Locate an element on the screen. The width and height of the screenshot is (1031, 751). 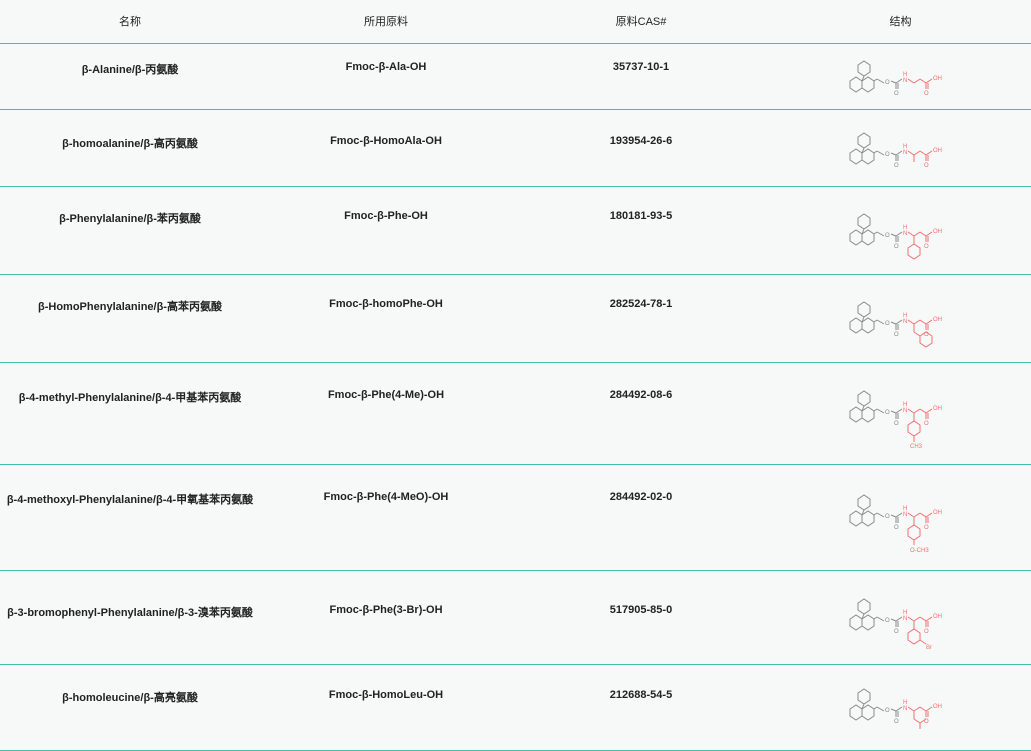
structure-diagram-beta-phe-4meo: O O H N OH O O-CH3 is located at coordinates (895, 523).